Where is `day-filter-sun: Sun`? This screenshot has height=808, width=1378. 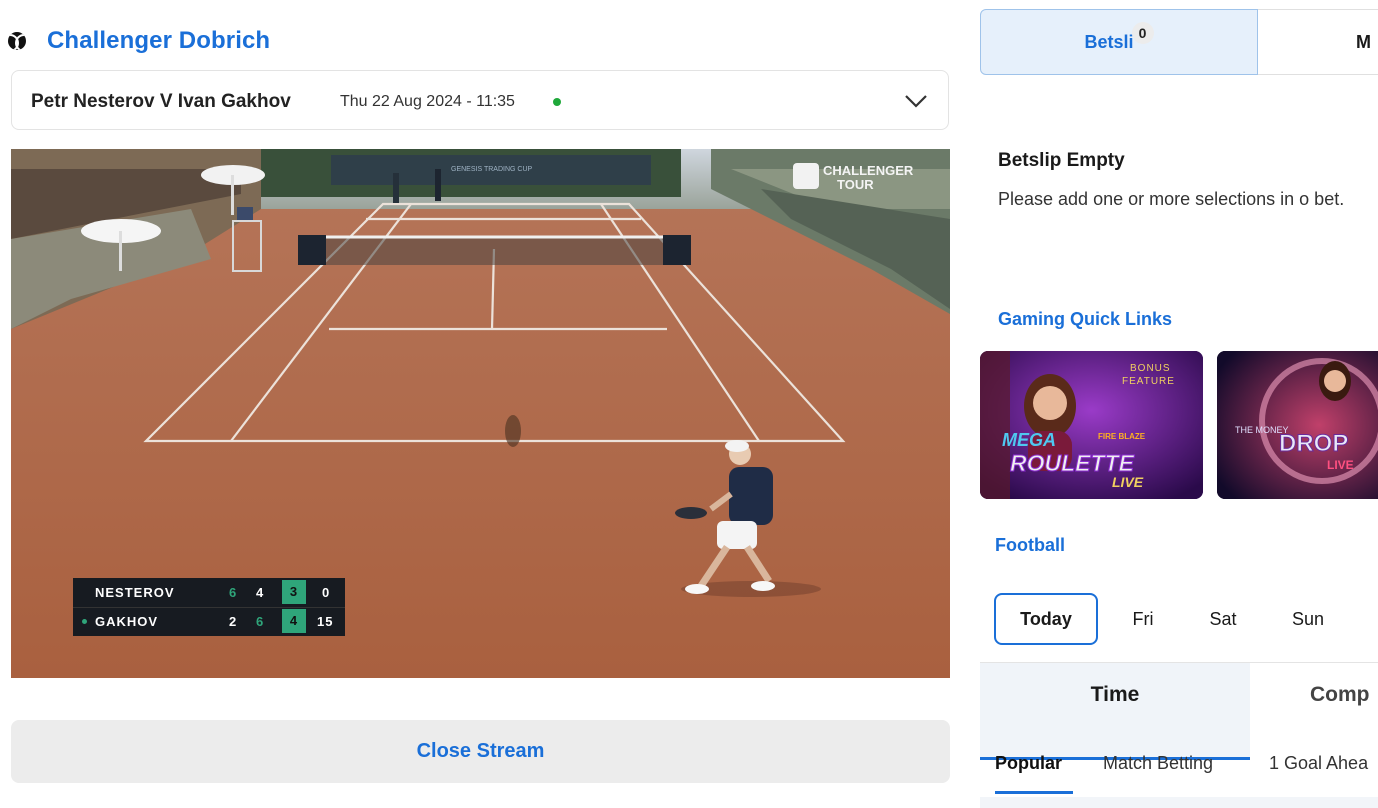 day-filter-sun: Sun is located at coordinates (1308, 619).